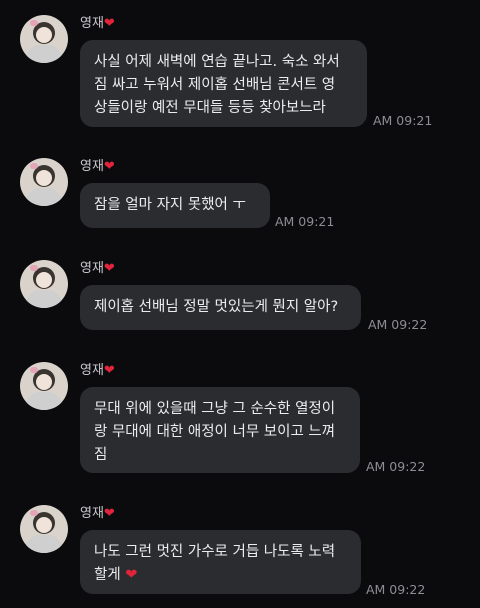 The height and width of the screenshot is (608, 480). What do you see at coordinates (210, 108) in the screenshot?
I see `message-line: 상들이랑 예전 무대들 등등 찾아보느라` at bounding box center [210, 108].